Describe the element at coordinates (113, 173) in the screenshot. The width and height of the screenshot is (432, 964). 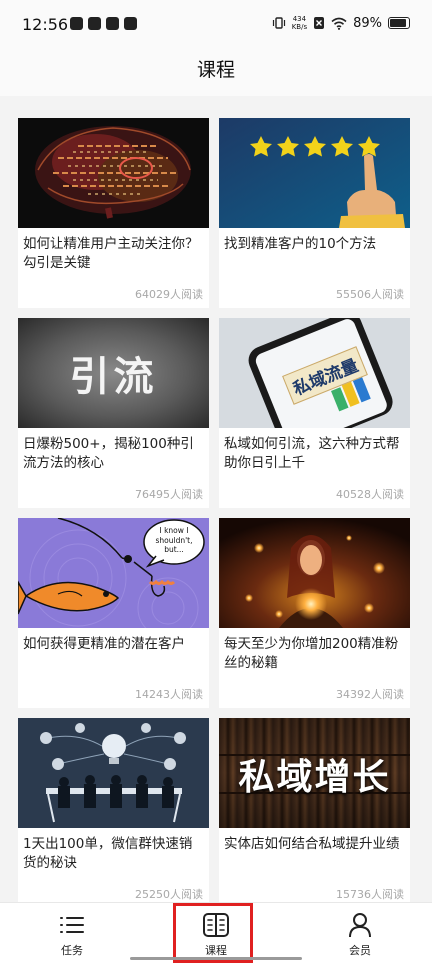
I see `brain-word-cloud-image` at that location.